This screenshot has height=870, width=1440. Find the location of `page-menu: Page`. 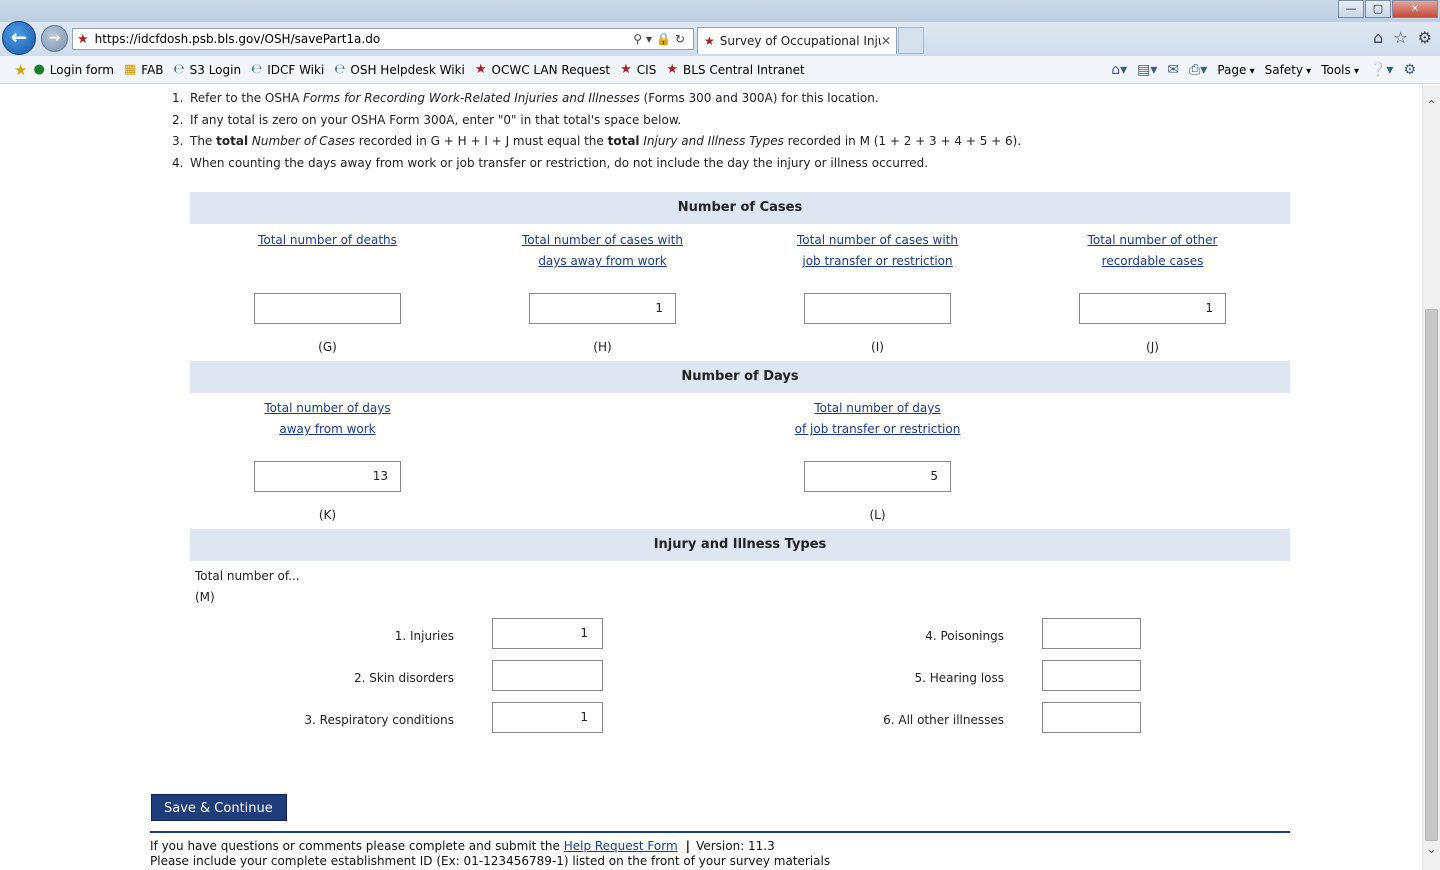

page-menu: Page is located at coordinates (1235, 70).